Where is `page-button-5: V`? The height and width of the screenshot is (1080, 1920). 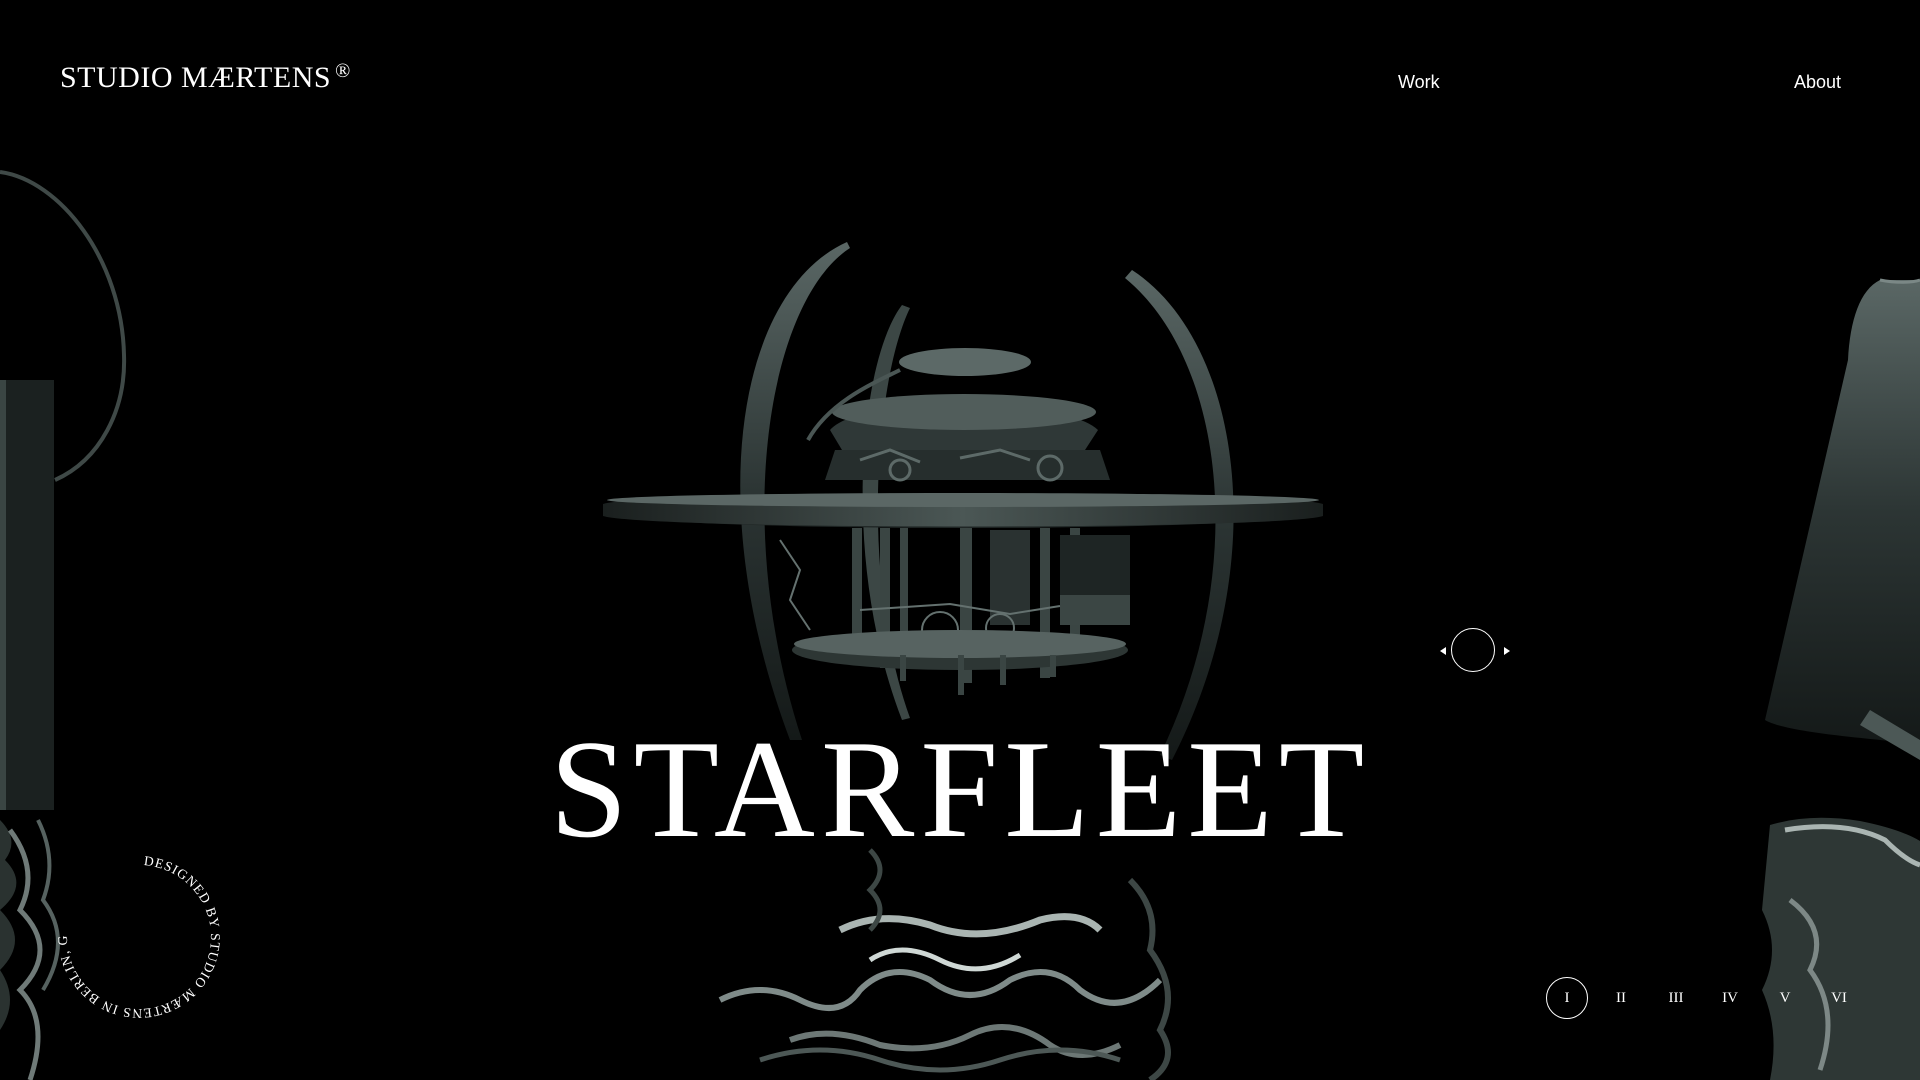
page-button-5: V is located at coordinates (1785, 998).